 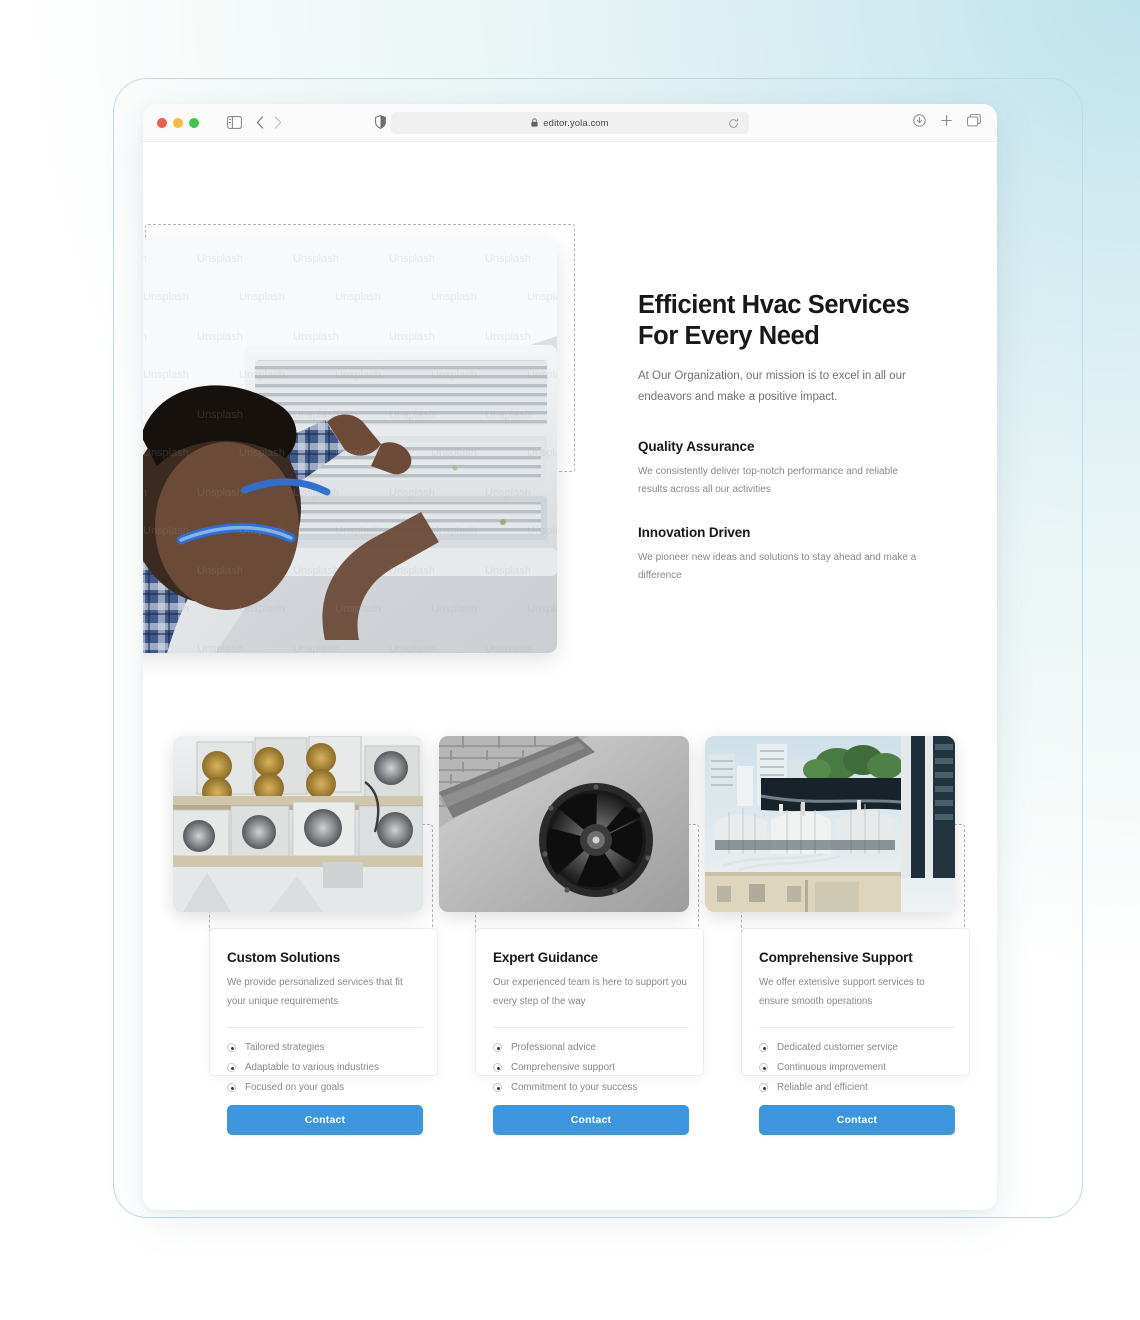 What do you see at coordinates (298, 824) in the screenshot?
I see `card-image-outdoor-condenser-units` at bounding box center [298, 824].